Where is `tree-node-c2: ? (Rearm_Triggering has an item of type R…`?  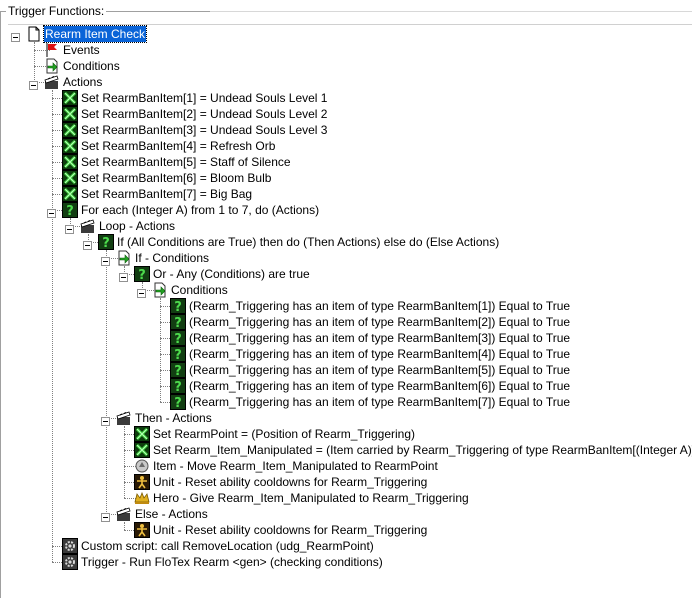 tree-node-c2: ? (Rearm_Triggering has an item of type R… is located at coordinates (350, 322).